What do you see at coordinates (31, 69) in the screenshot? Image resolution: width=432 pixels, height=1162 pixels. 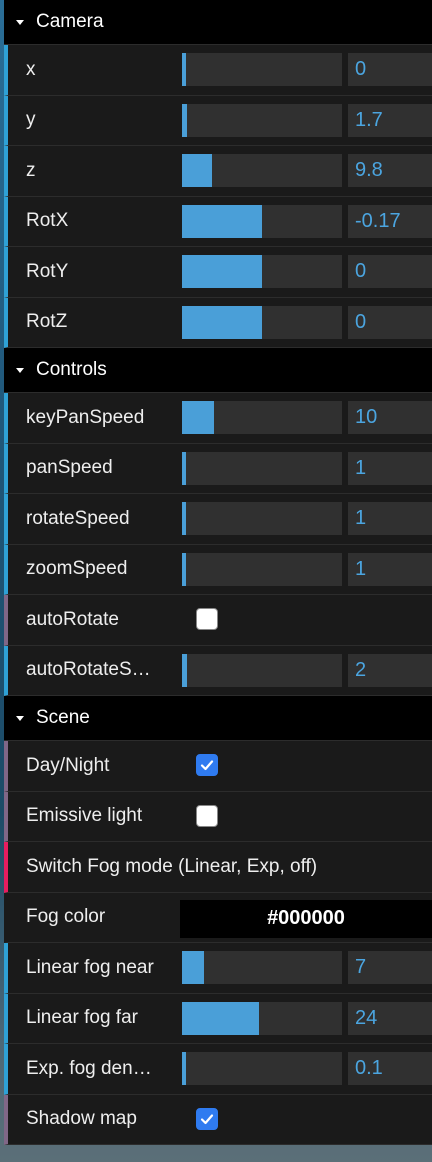 I see `control-label: x` at bounding box center [31, 69].